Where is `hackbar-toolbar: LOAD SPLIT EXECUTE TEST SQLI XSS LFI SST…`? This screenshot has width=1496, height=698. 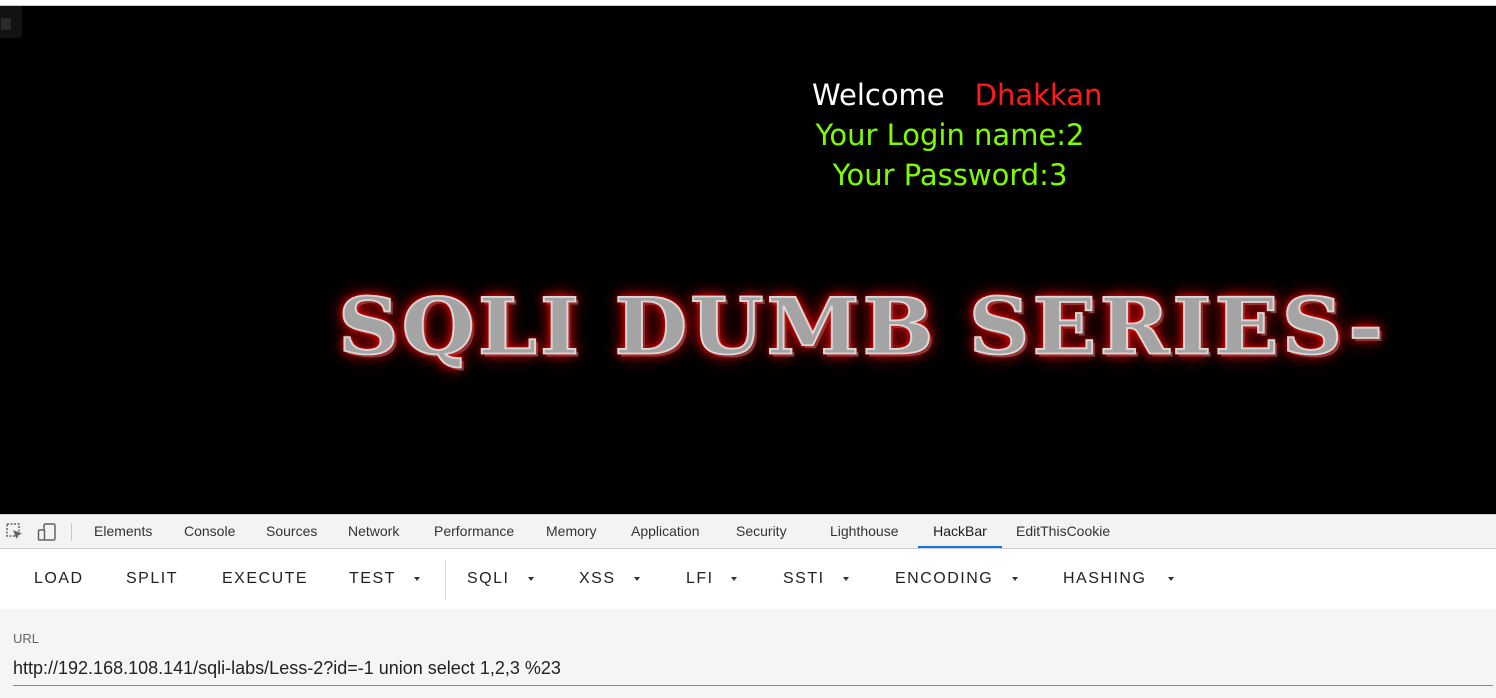 hackbar-toolbar: LOAD SPLIT EXECUTE TEST SQLI XSS LFI SST… is located at coordinates (748, 579).